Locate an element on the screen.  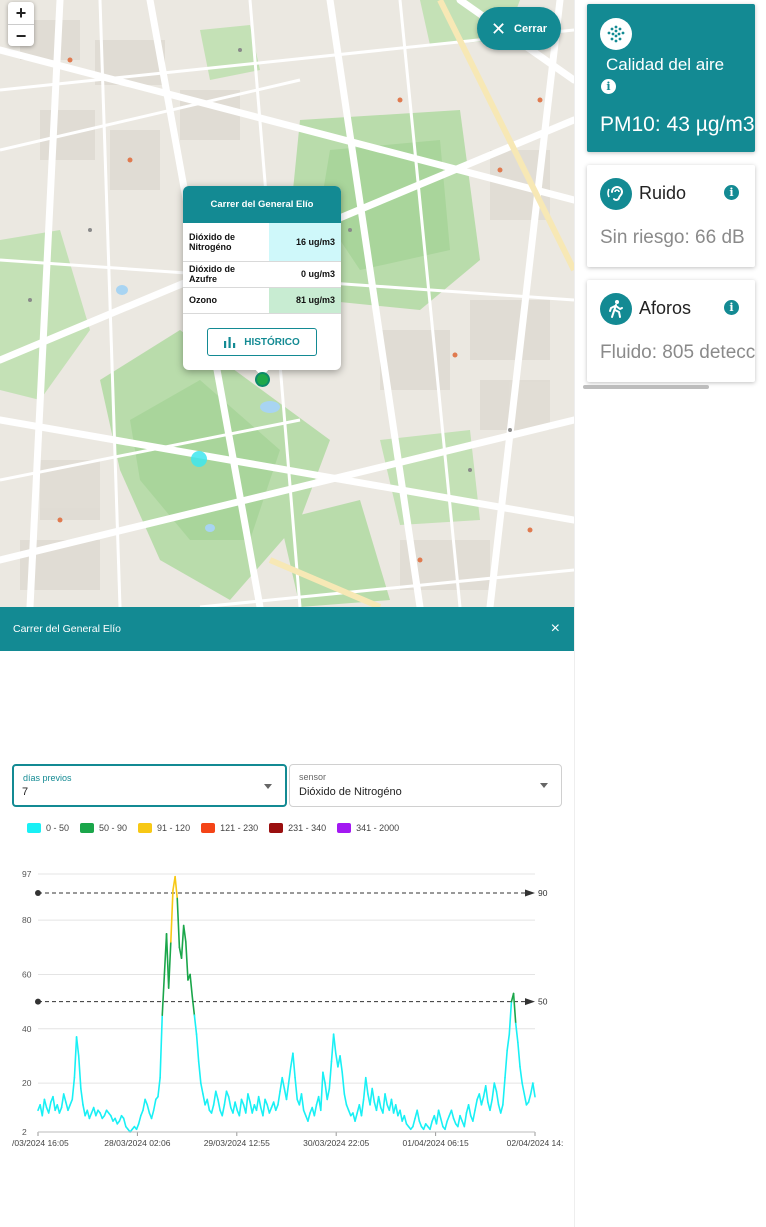
zoom-controls: + − is located at coordinates (21, 24).